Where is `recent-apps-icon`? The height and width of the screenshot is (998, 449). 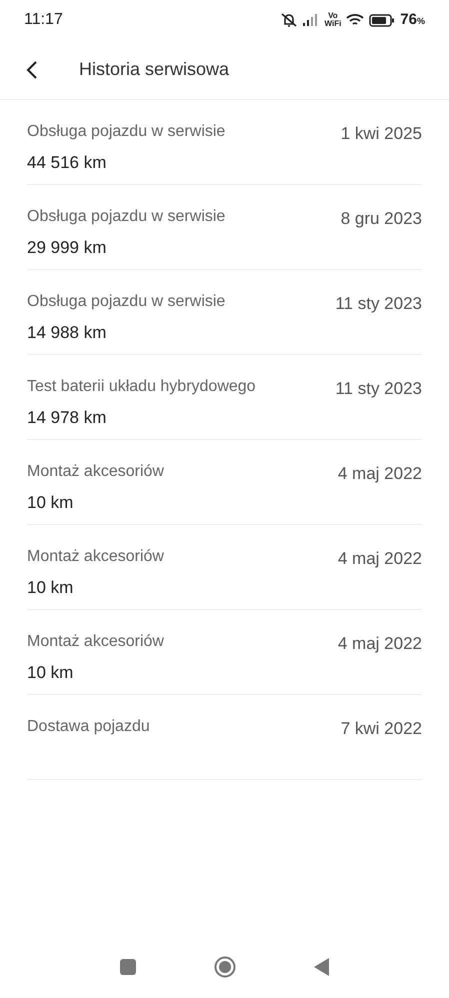
recent-apps-icon is located at coordinates (128, 966).